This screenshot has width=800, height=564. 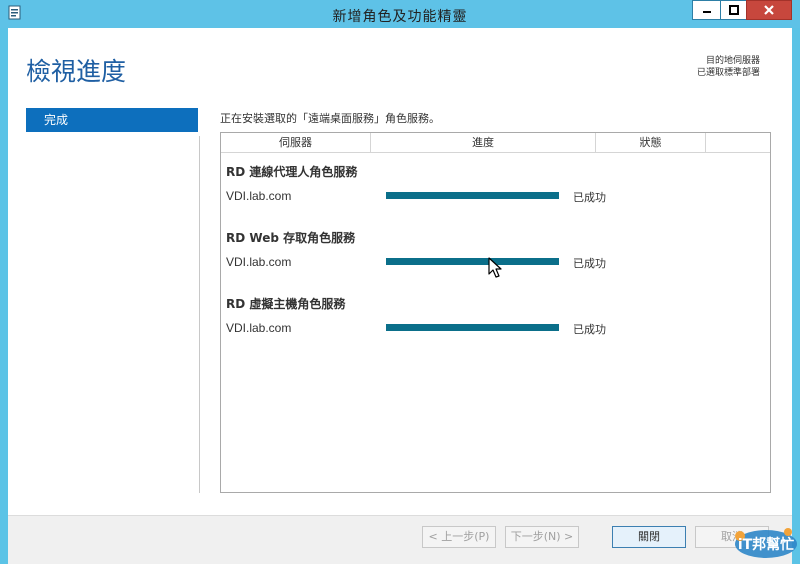 I want to click on destination-label: 目的地伺服器, so click(x=732, y=61).